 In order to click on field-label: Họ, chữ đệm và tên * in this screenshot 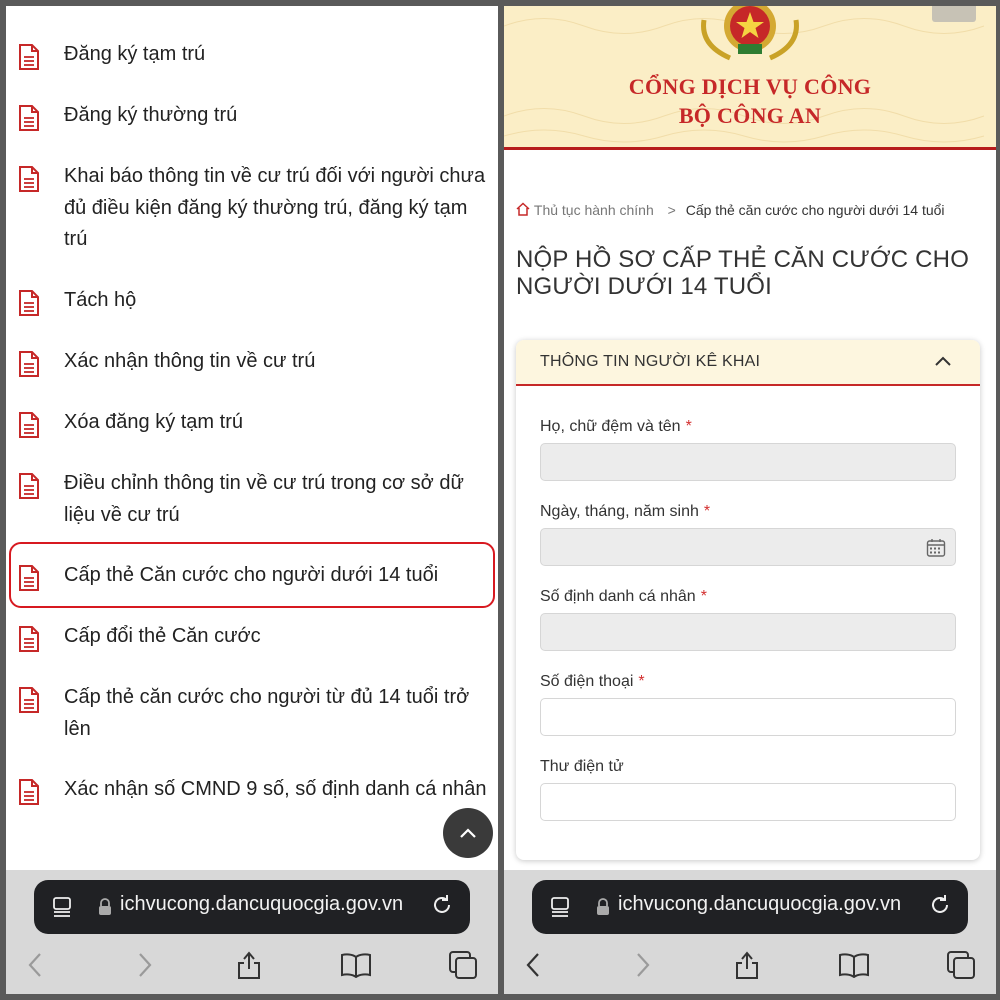, I will do `click(616, 427)`.